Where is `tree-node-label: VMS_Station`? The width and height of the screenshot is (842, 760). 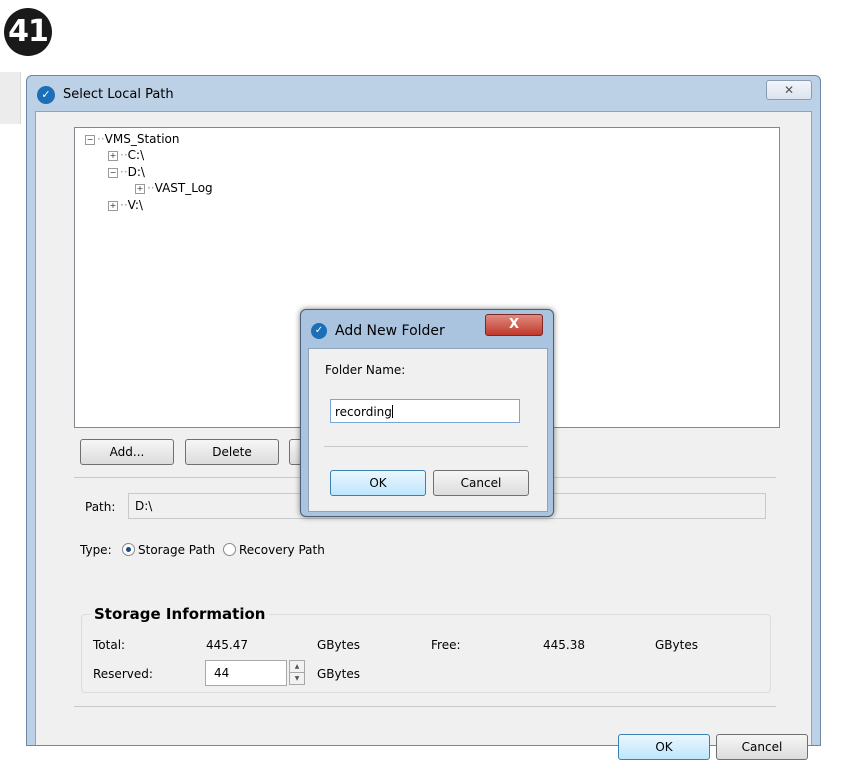
tree-node-label: VMS_Station is located at coordinates (142, 139).